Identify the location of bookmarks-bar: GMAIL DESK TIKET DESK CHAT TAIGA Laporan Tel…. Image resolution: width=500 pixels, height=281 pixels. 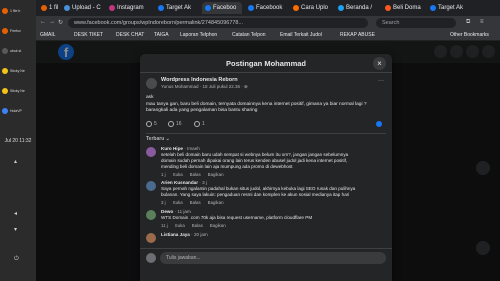
(268, 35).